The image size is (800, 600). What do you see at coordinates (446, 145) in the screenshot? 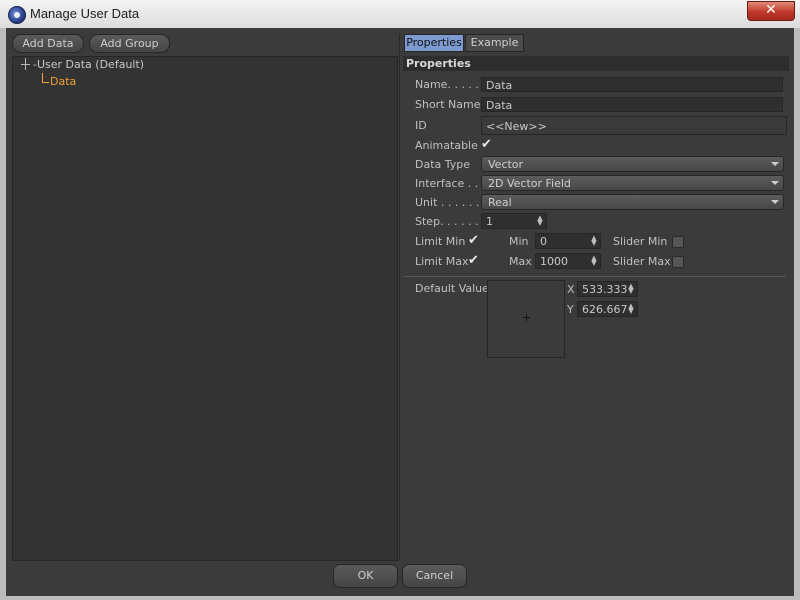
I see `animatable-label: Animatable` at bounding box center [446, 145].